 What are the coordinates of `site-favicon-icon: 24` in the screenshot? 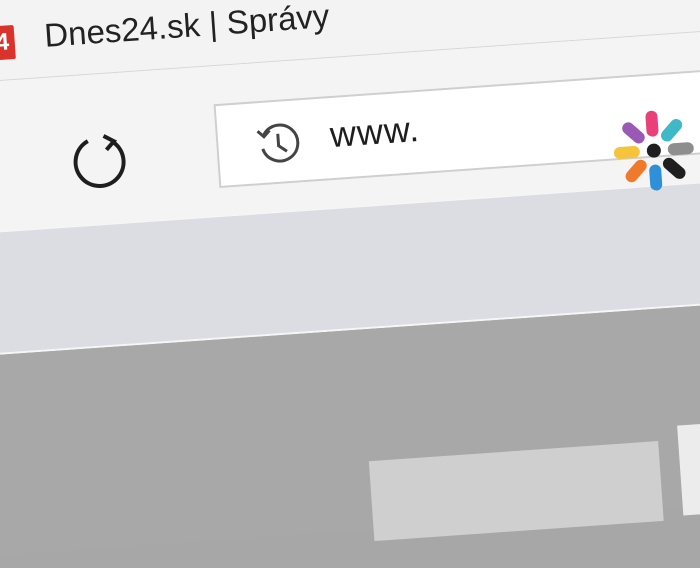 It's located at (8, 43).